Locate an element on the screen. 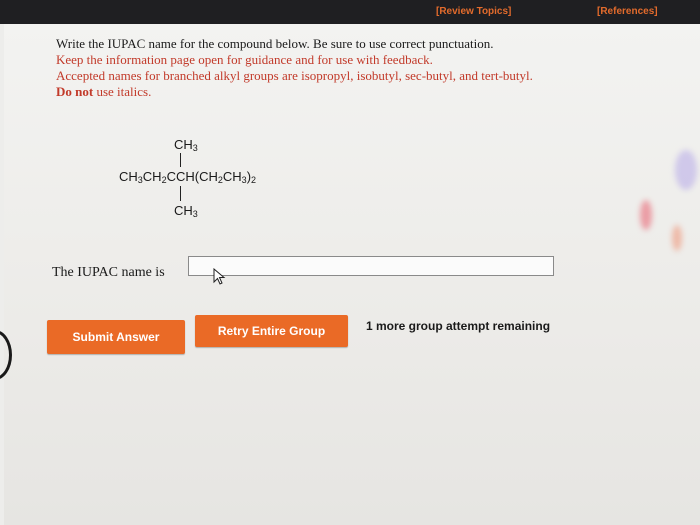 This screenshot has height=525, width=700. review-topics-link: [Review Topics] is located at coordinates (473, 11).